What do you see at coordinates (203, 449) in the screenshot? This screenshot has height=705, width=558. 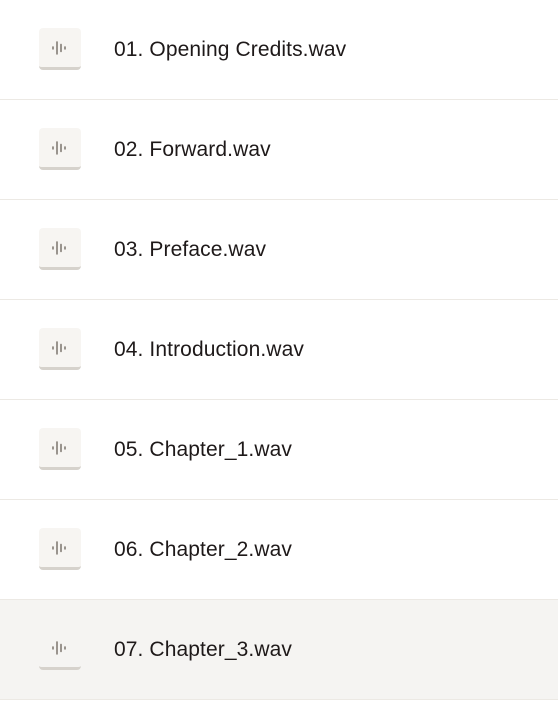 I see `file-name: 05. Chapter_1.wav` at bounding box center [203, 449].